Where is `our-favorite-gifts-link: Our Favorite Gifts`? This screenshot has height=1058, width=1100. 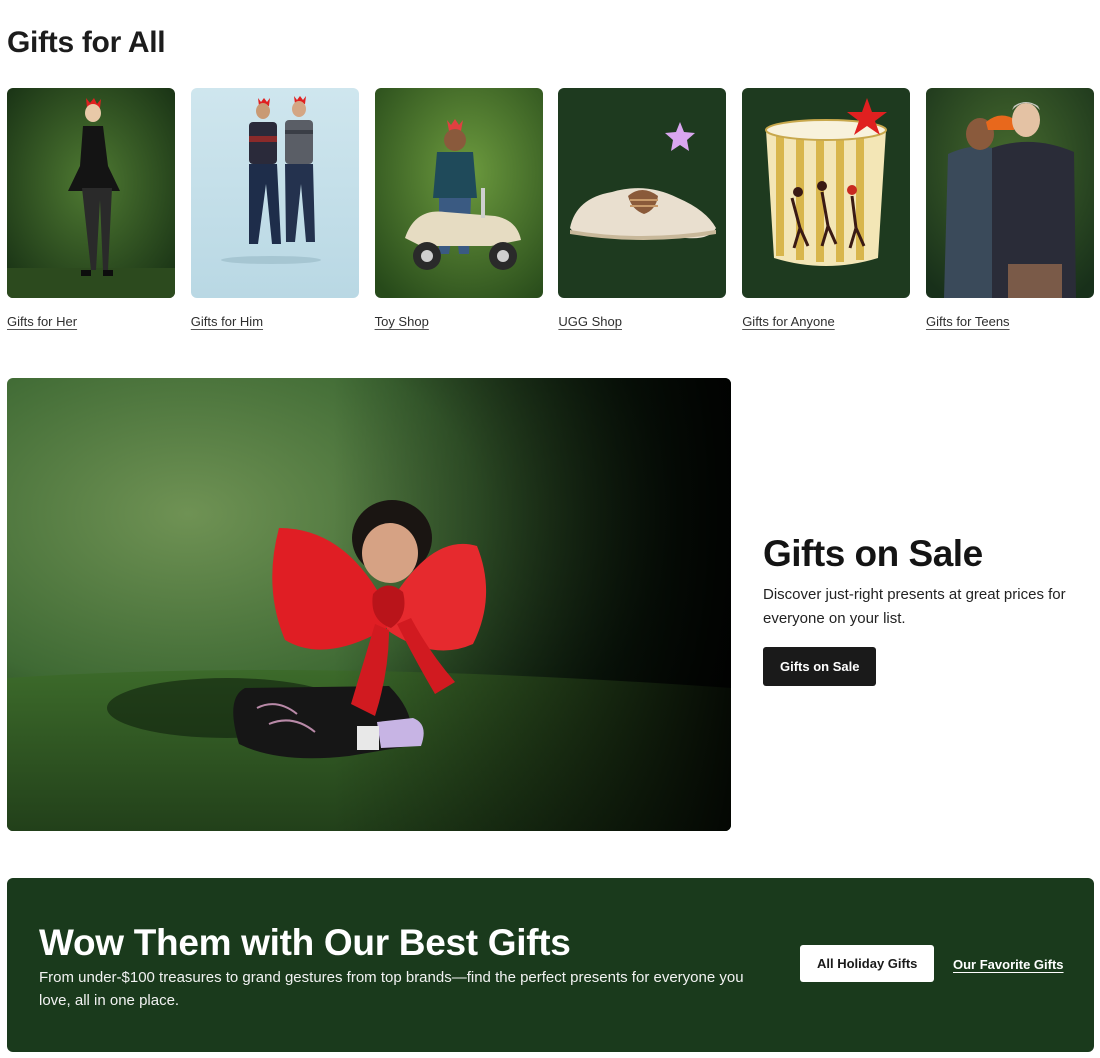 our-favorite-gifts-link: Our Favorite Gifts is located at coordinates (1008, 964).